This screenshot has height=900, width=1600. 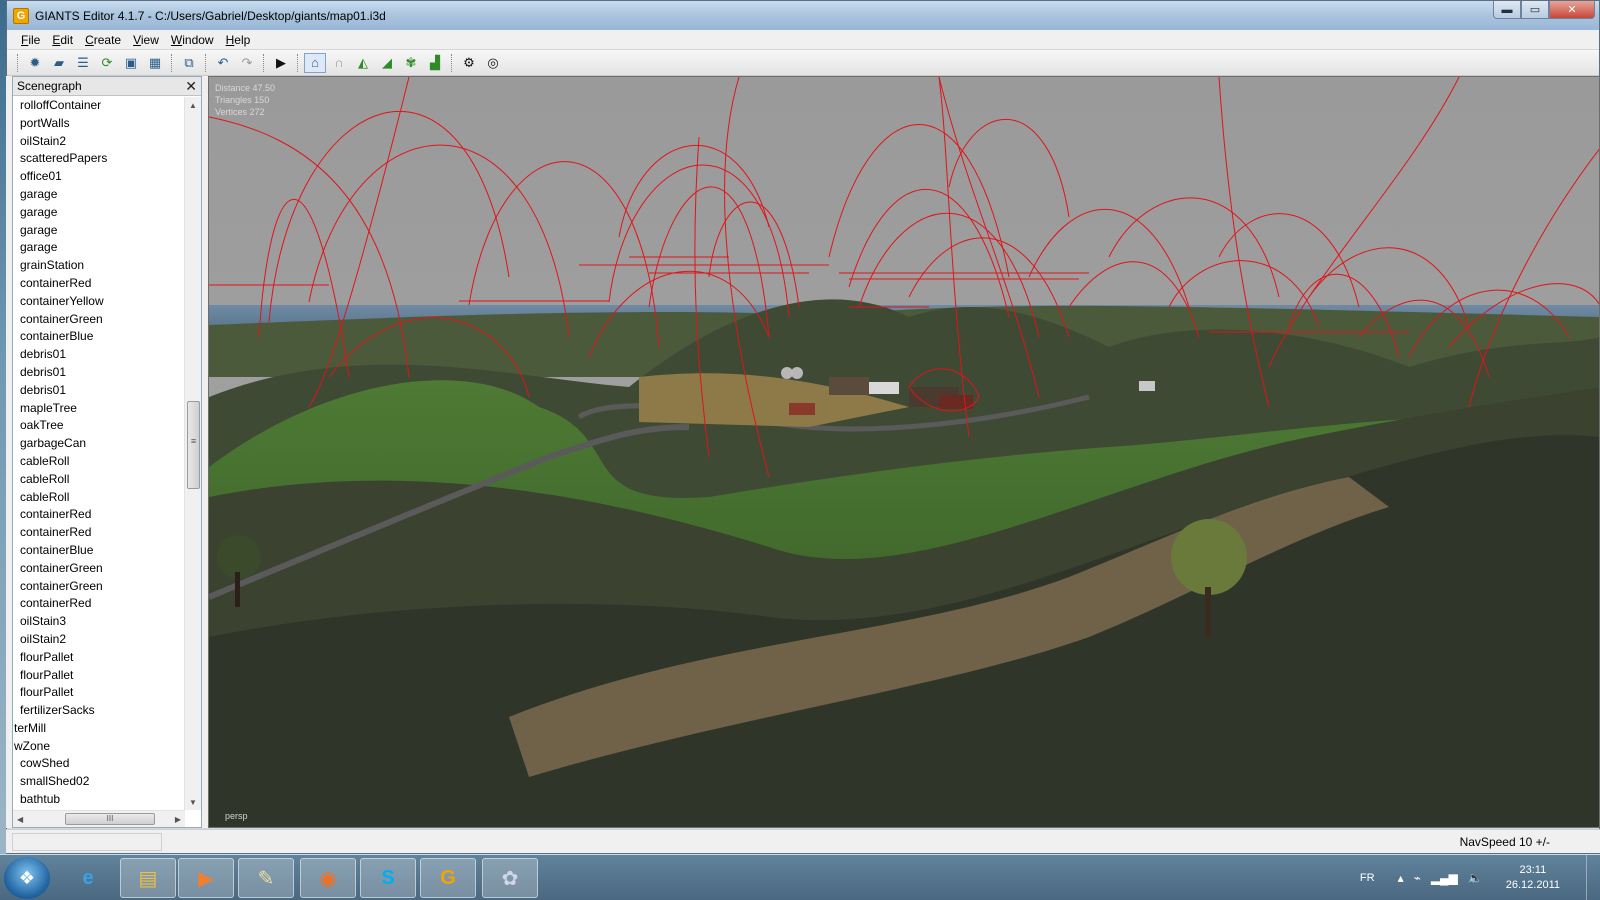 I want to click on scenegraph-vertical-scrollbar: ▲ ≡ ▼, so click(x=192, y=453).